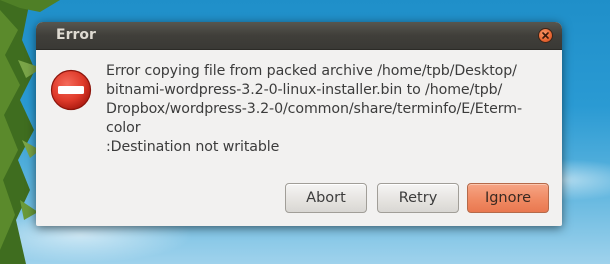 The image size is (610, 264). What do you see at coordinates (418, 198) in the screenshot?
I see `retry-button: Retry` at bounding box center [418, 198].